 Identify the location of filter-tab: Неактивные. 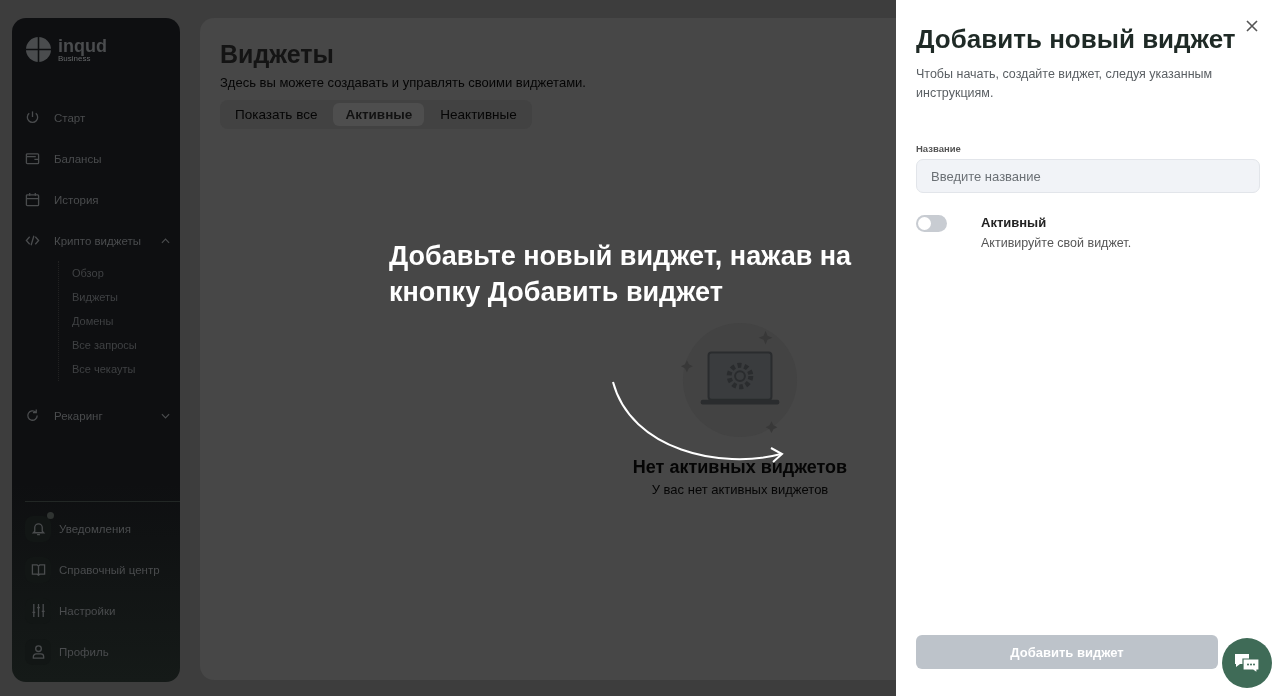
(478, 114).